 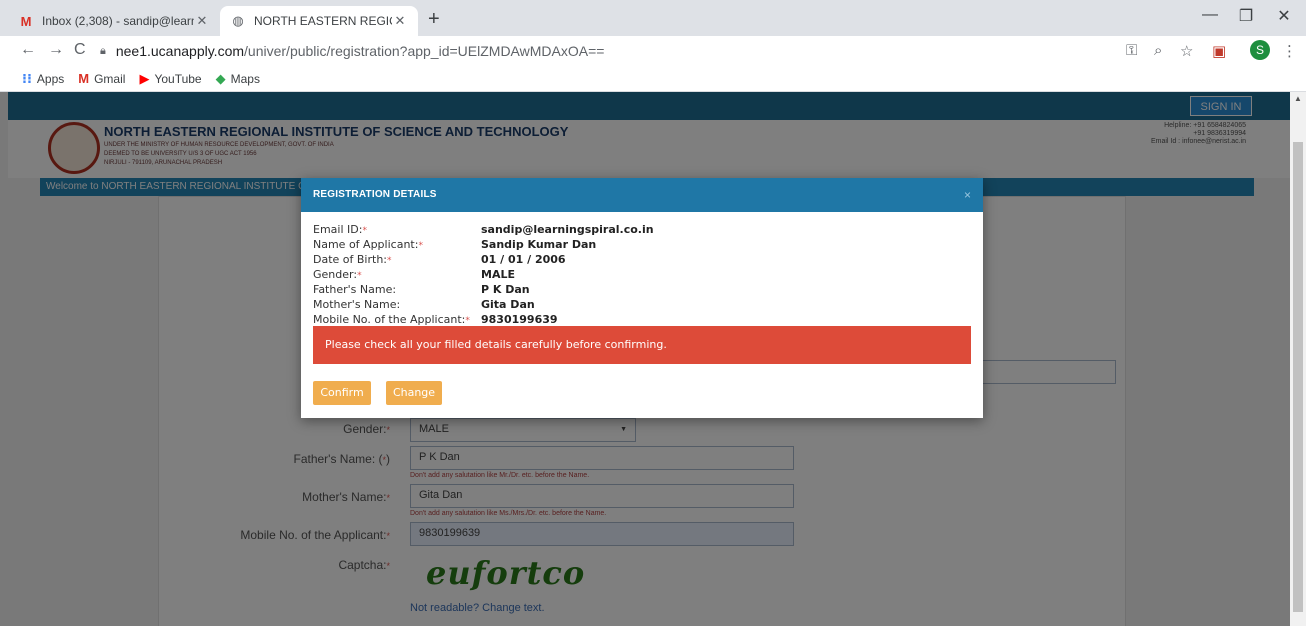 I want to click on bookmark-gmail: M Gmail, so click(x=101, y=78).